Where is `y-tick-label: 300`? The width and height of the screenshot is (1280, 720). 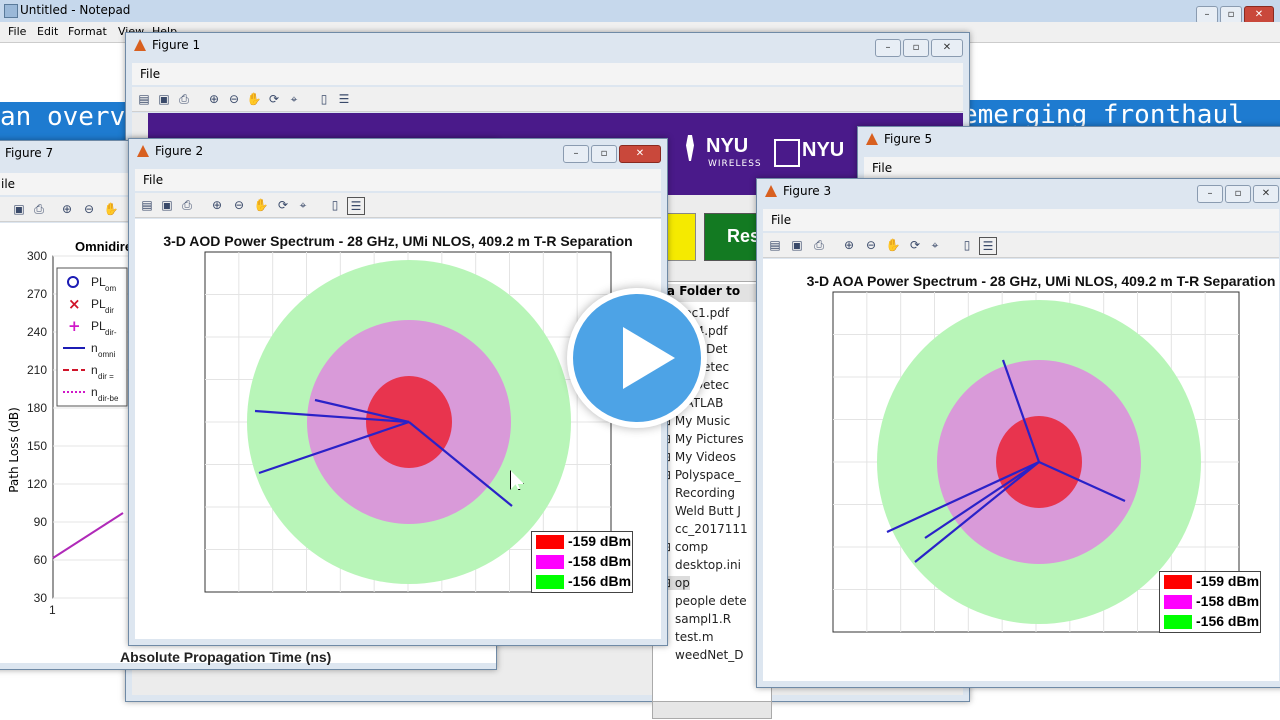 y-tick-label: 300 is located at coordinates (37, 256).